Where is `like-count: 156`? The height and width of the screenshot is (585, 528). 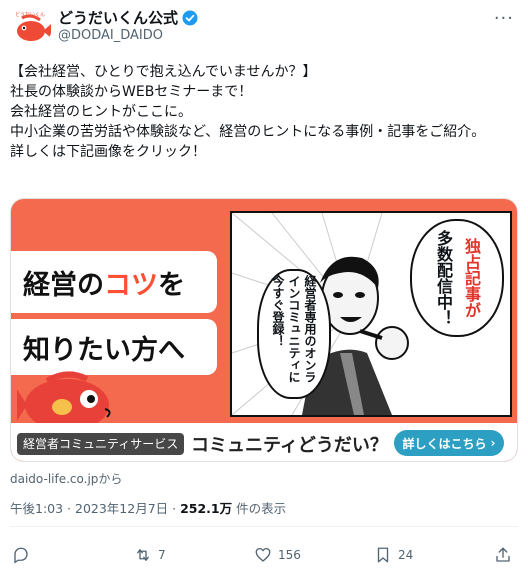 like-count: 156 is located at coordinates (289, 555).